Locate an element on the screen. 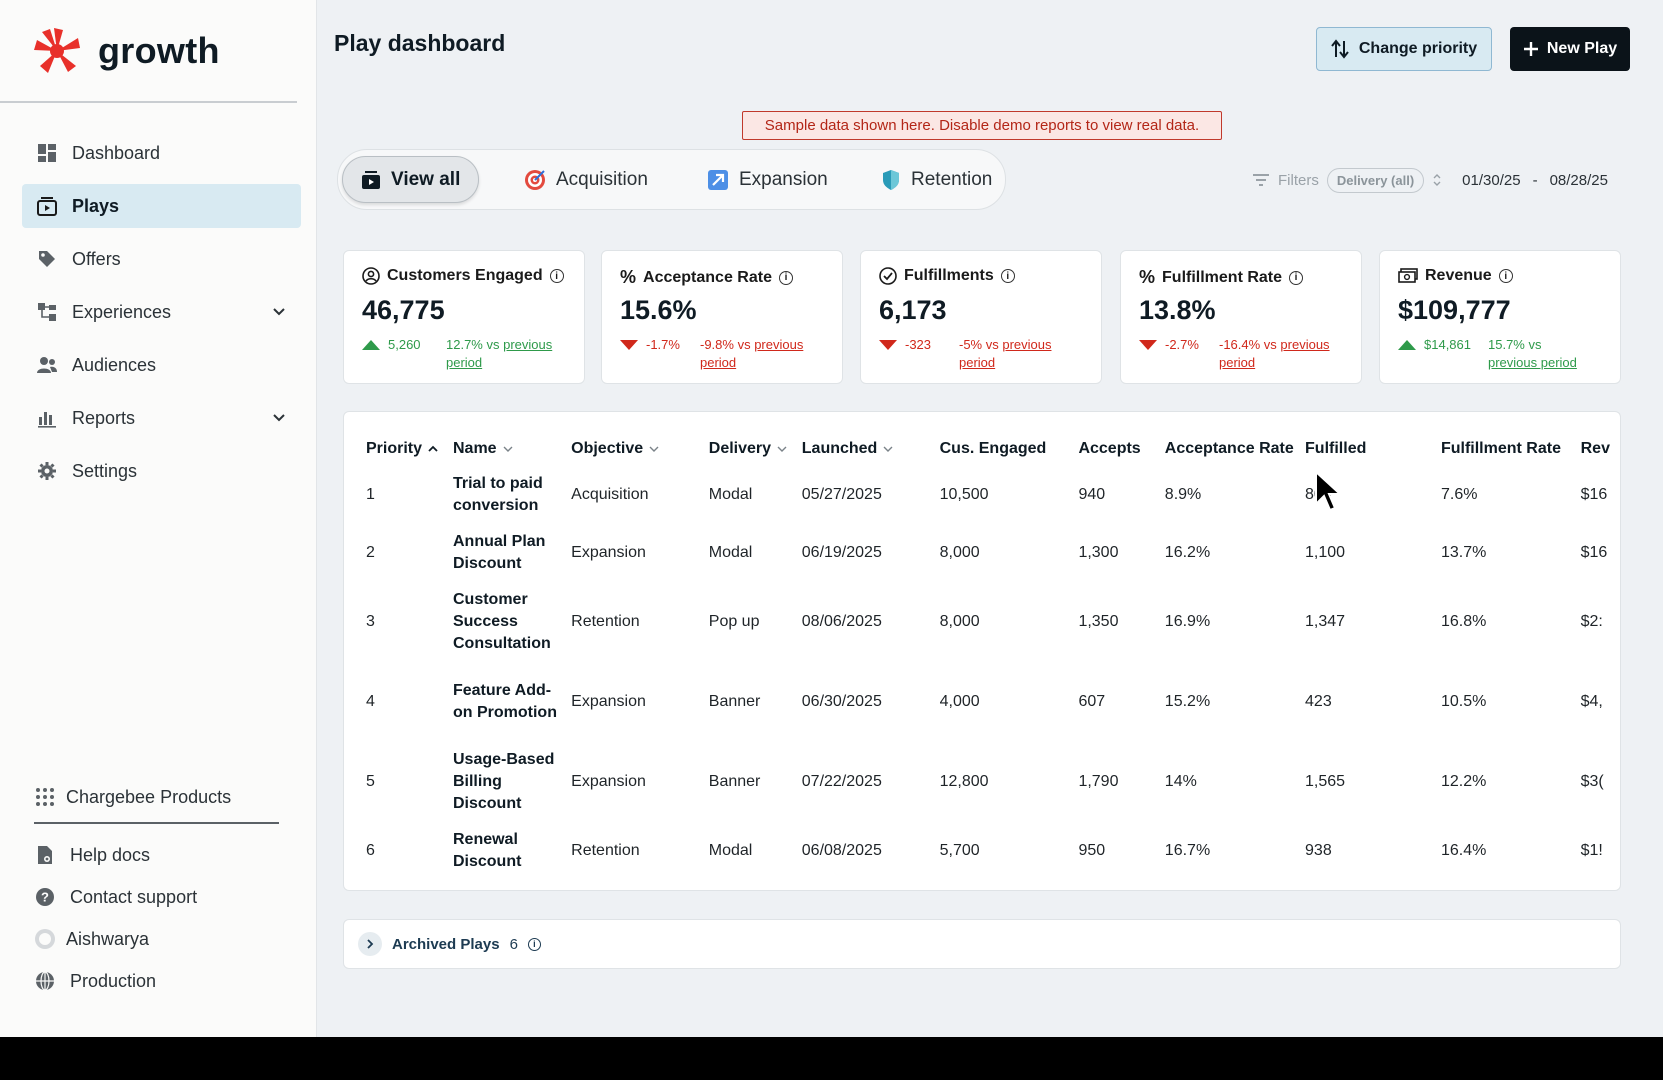  contact-support-label: Contact support is located at coordinates (134, 896).